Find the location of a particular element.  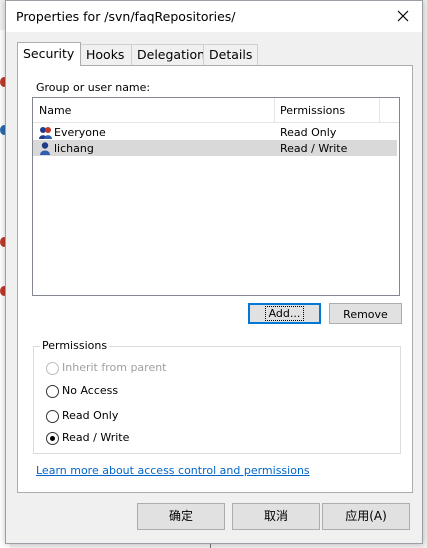

tab-details: Details is located at coordinates (230, 54).